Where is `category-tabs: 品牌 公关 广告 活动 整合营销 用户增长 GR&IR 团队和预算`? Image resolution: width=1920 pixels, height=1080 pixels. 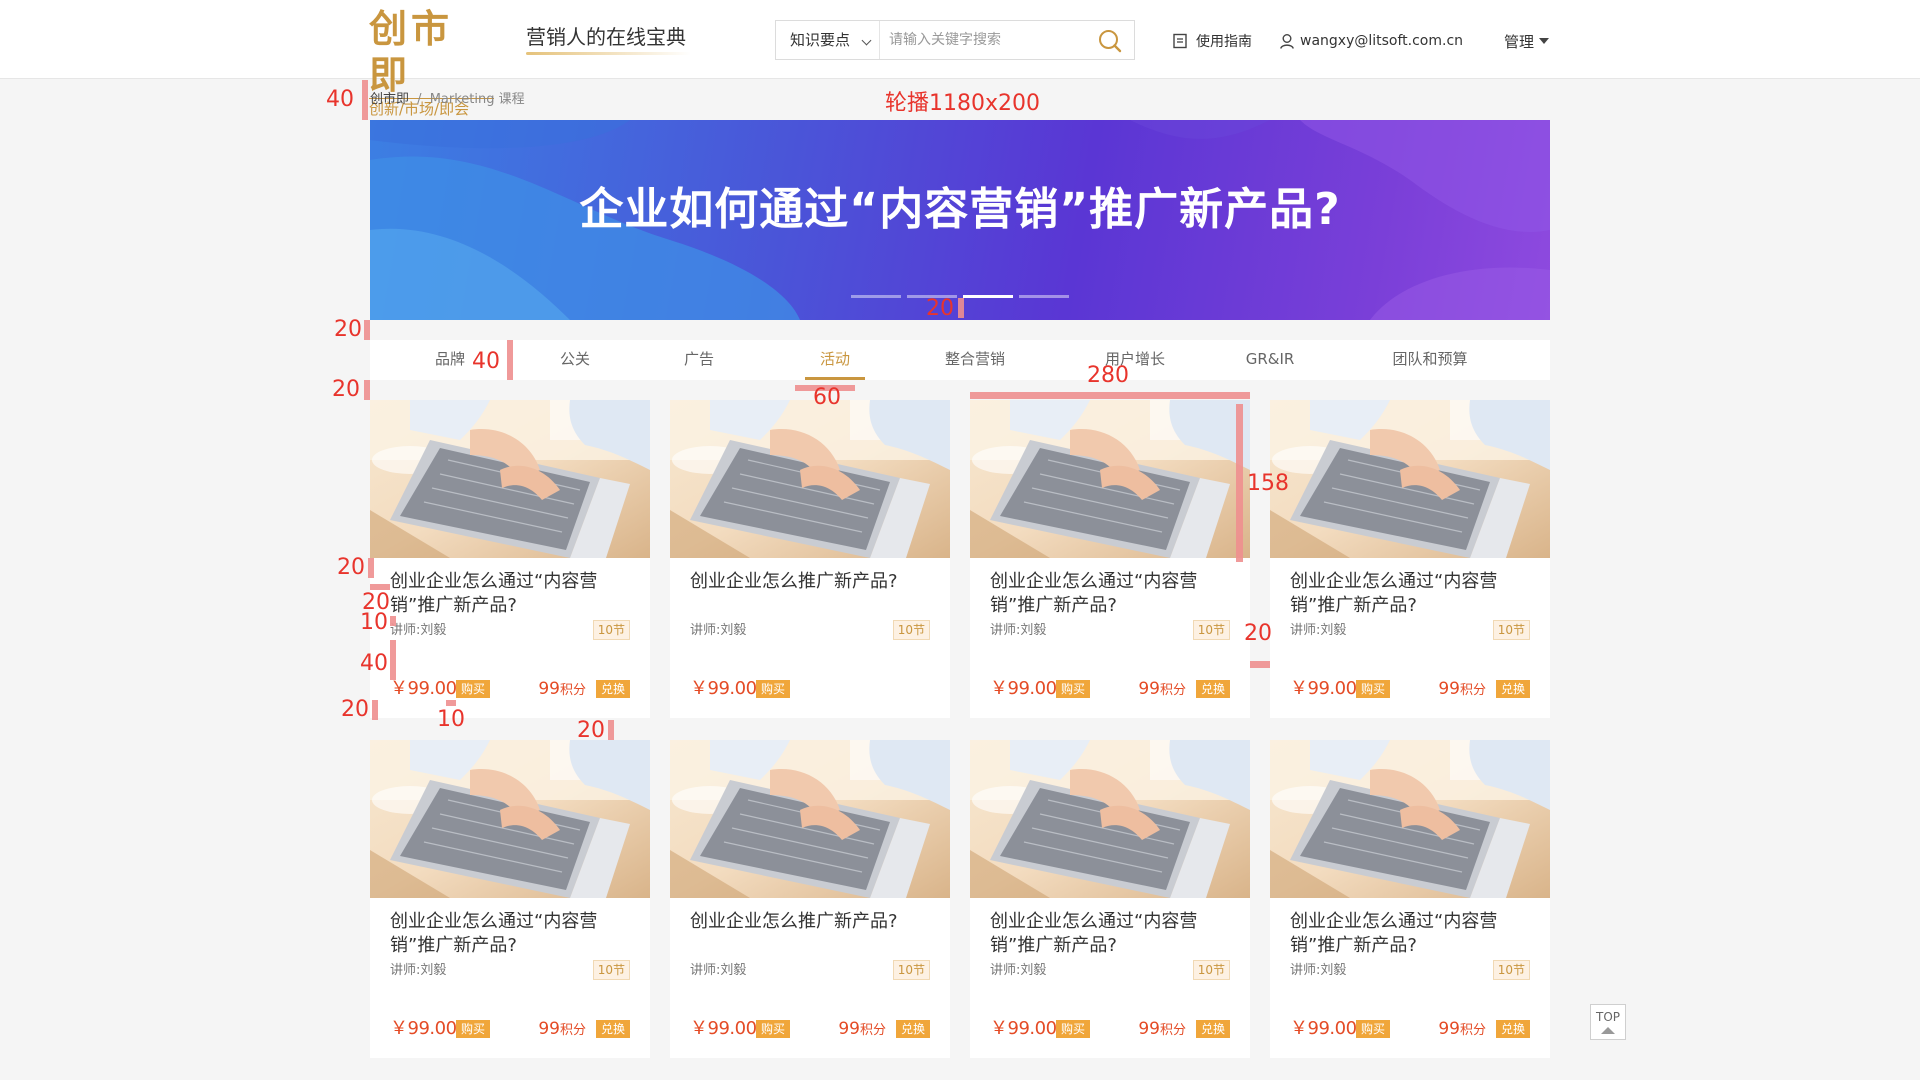 category-tabs: 品牌 公关 广告 活动 整合营销 用户增长 GR&IR 团队和预算 is located at coordinates (960, 360).